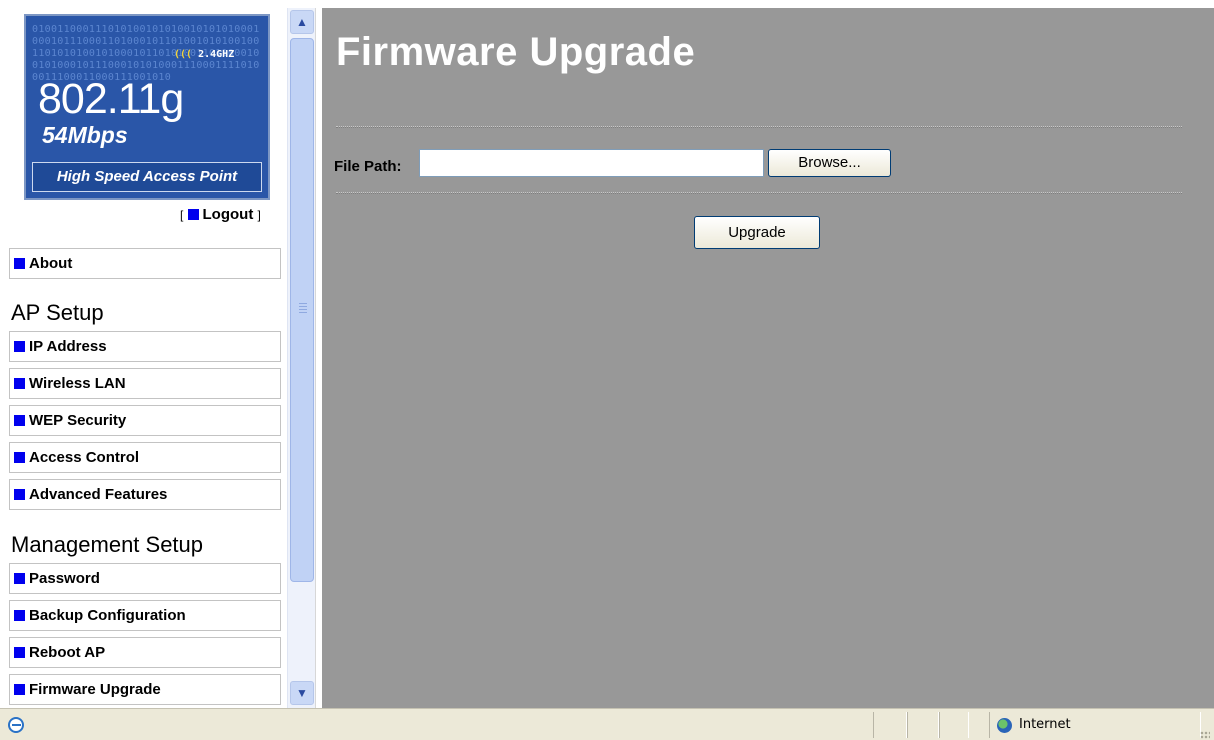 This screenshot has width=1214, height=740. I want to click on nav-item-label: Wireless LAN, so click(77, 383).